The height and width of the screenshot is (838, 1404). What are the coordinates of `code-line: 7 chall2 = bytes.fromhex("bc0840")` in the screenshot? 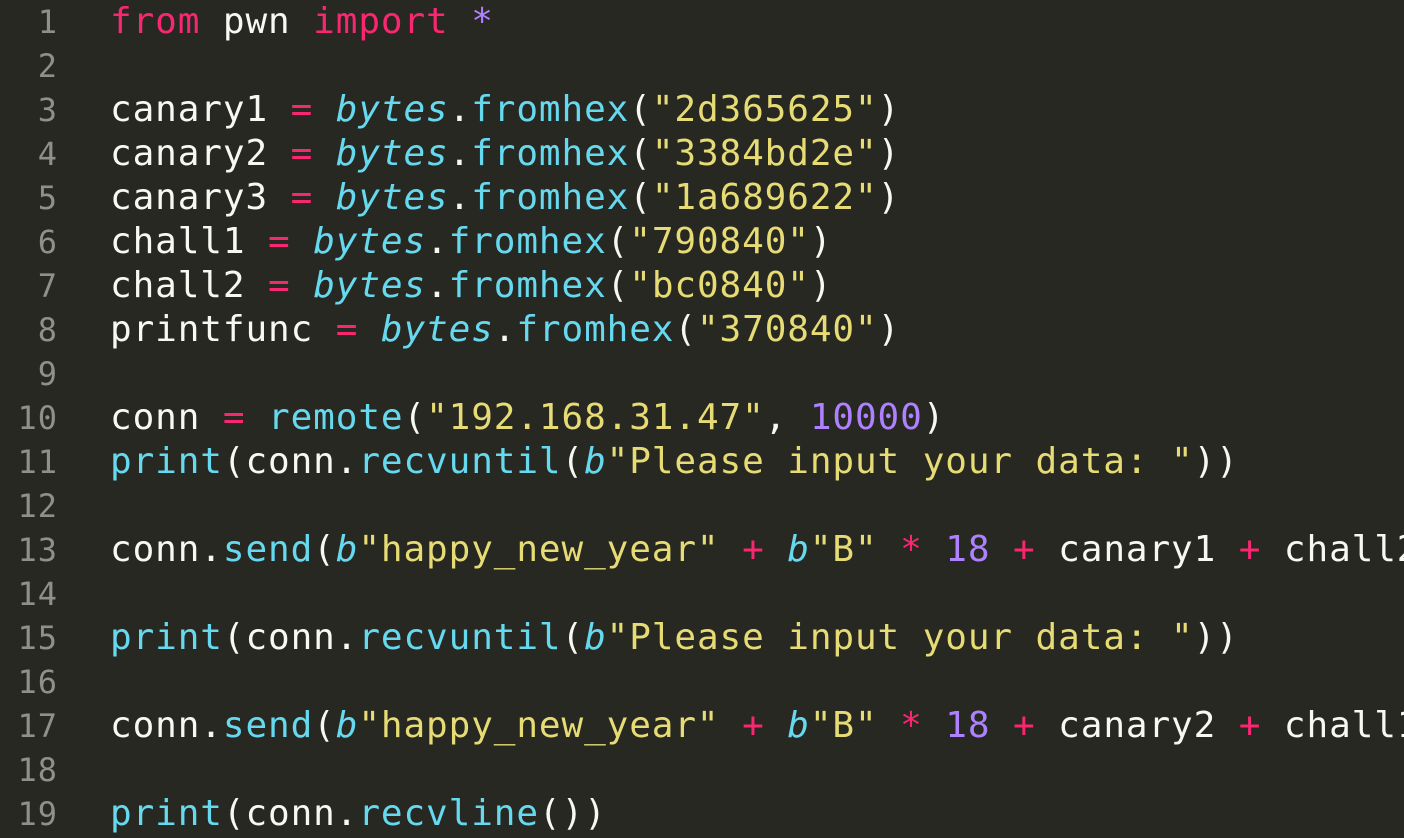 It's located at (702, 286).